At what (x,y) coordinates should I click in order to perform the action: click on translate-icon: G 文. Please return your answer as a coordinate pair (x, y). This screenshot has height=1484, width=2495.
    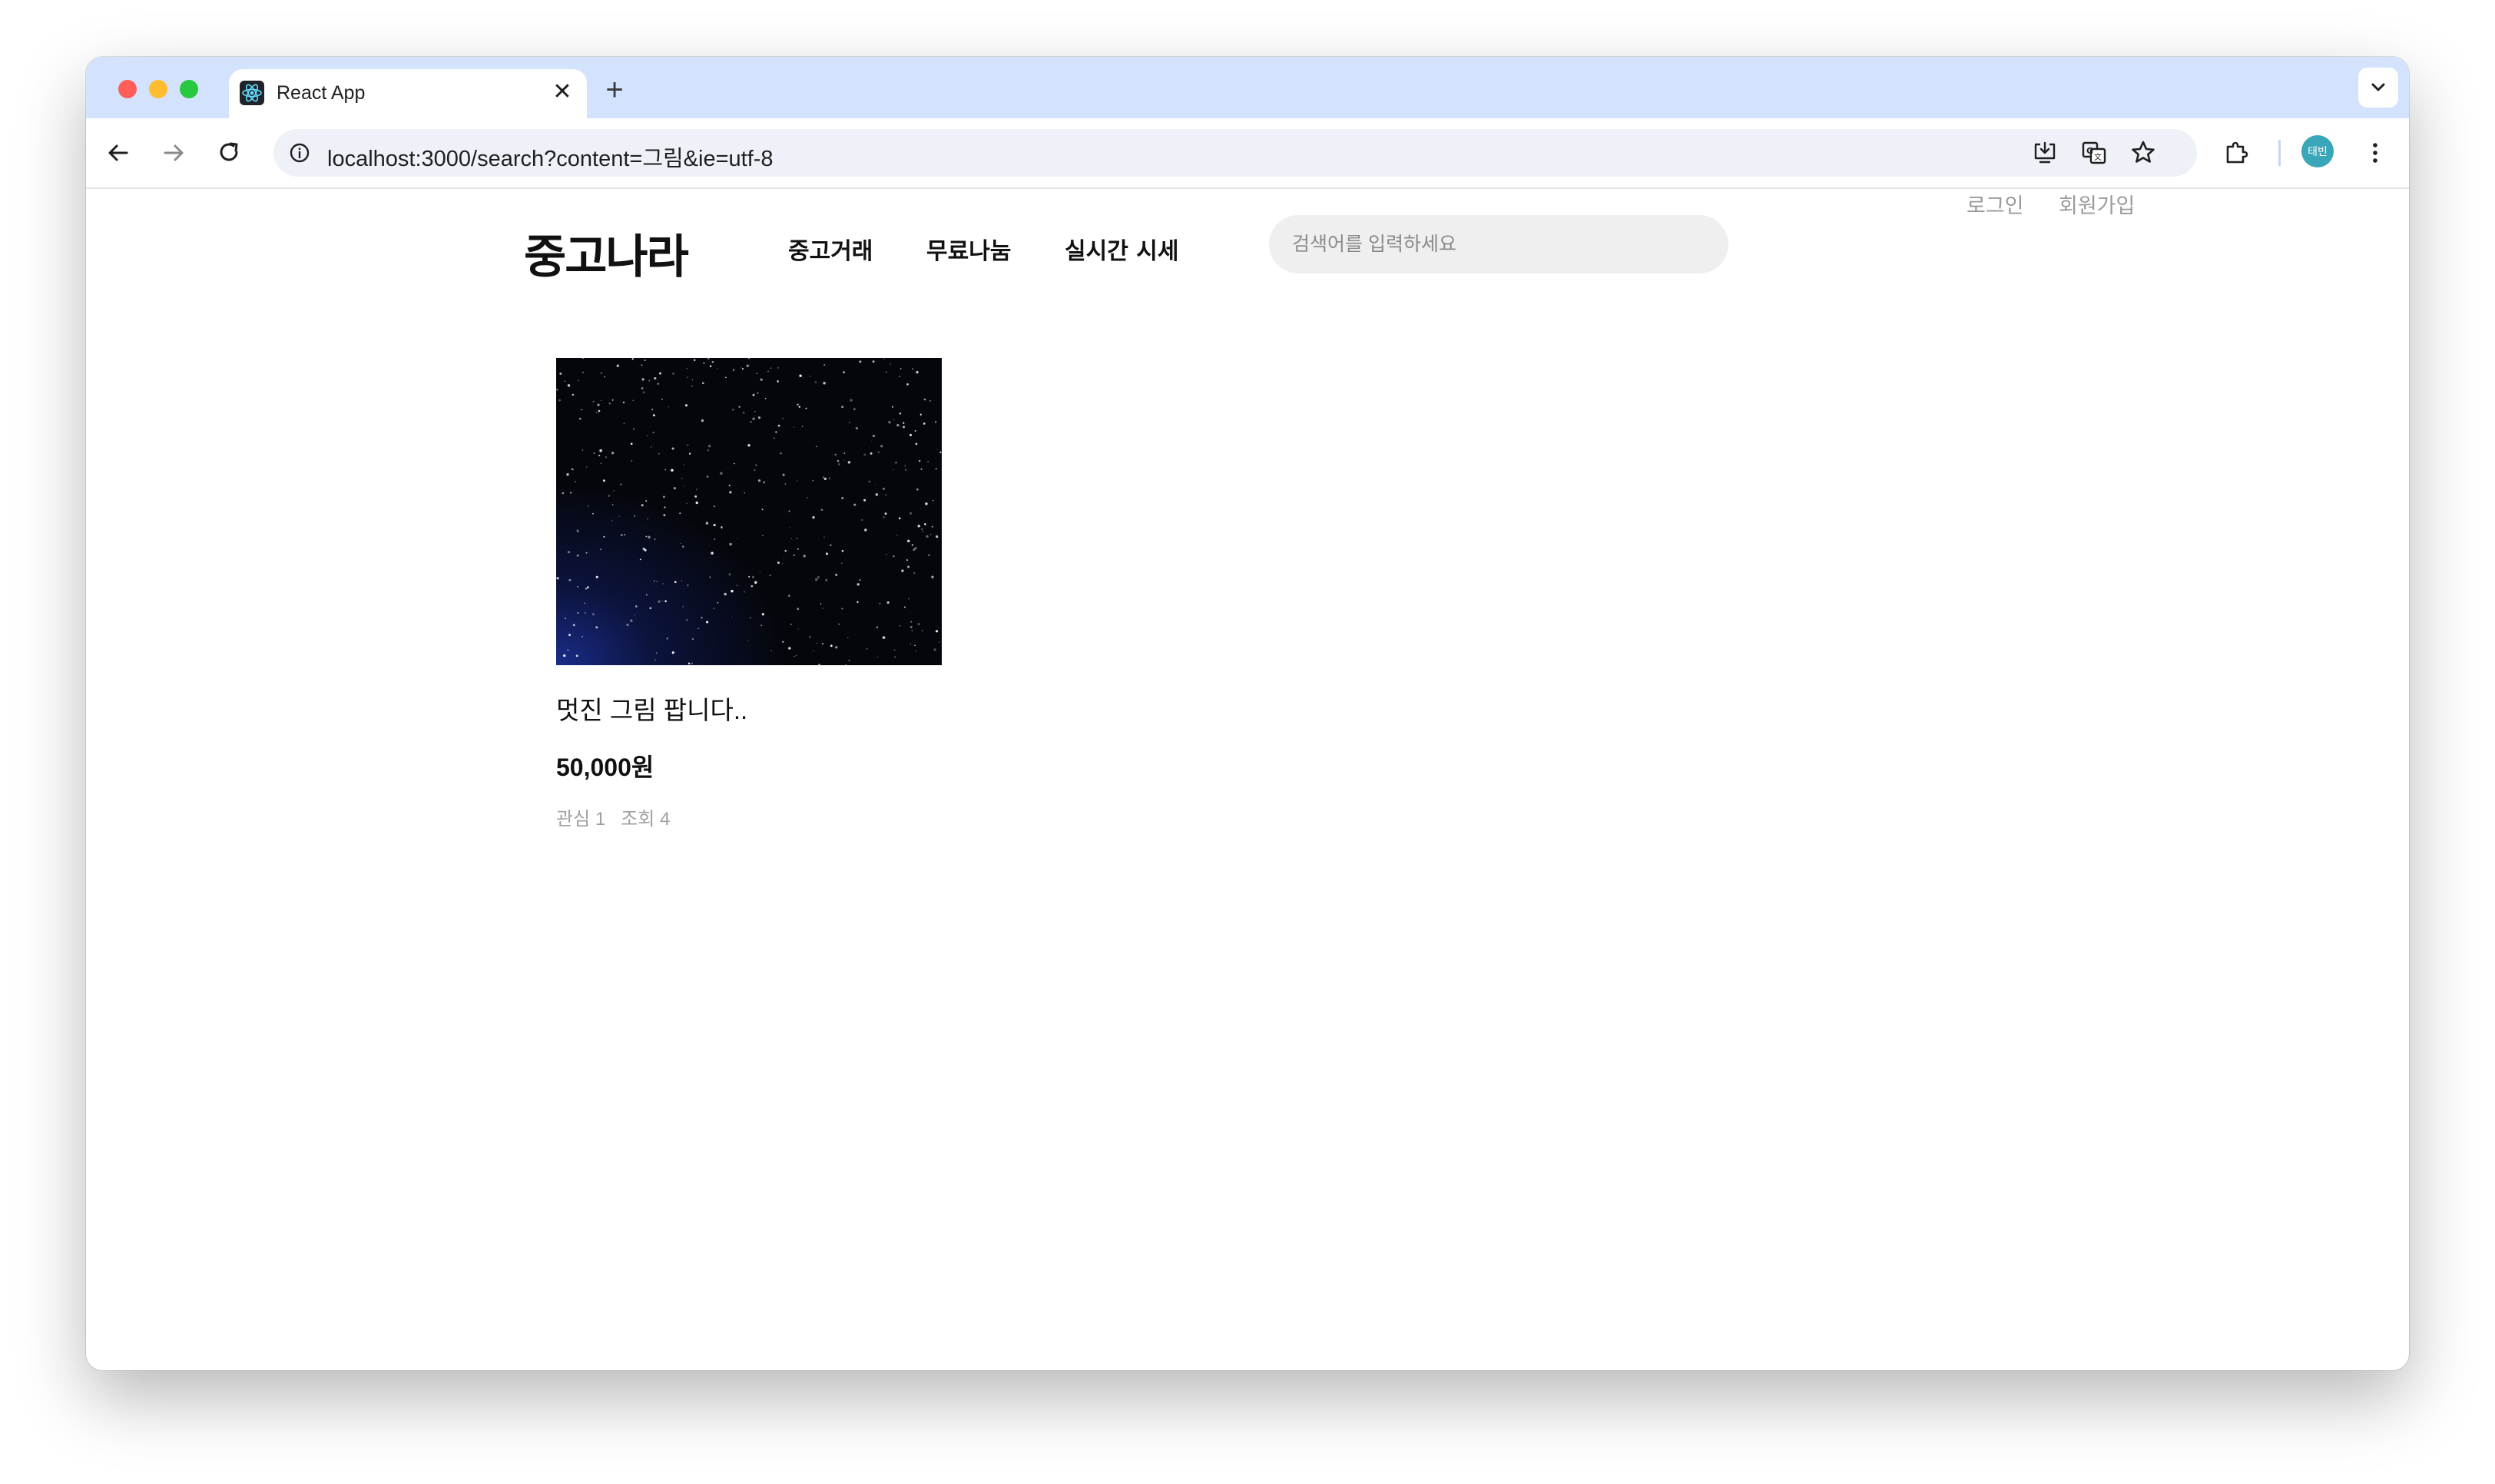
    Looking at the image, I should click on (2094, 152).